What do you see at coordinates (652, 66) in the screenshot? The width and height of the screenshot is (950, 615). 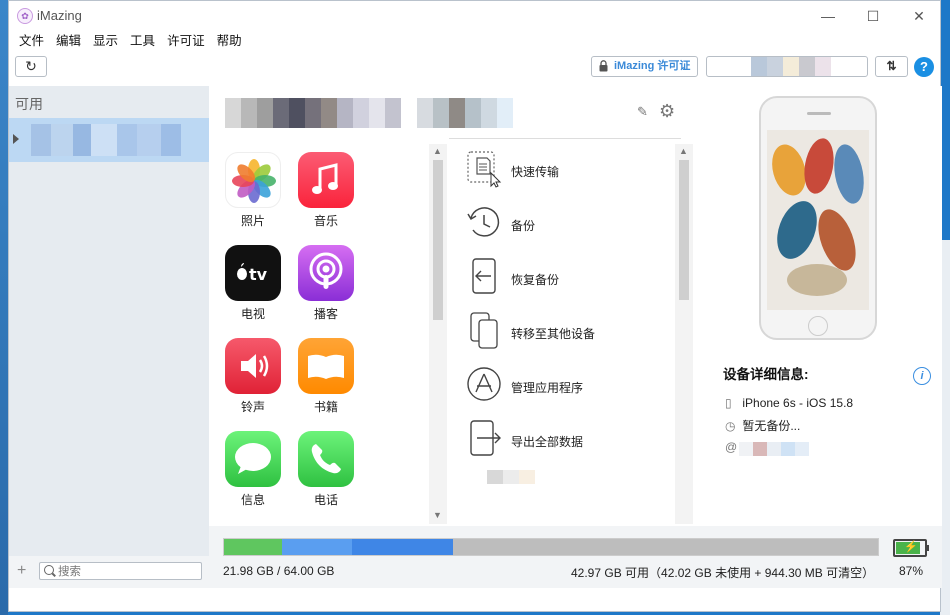 I see `license-label: iMazing 许可证` at bounding box center [652, 66].